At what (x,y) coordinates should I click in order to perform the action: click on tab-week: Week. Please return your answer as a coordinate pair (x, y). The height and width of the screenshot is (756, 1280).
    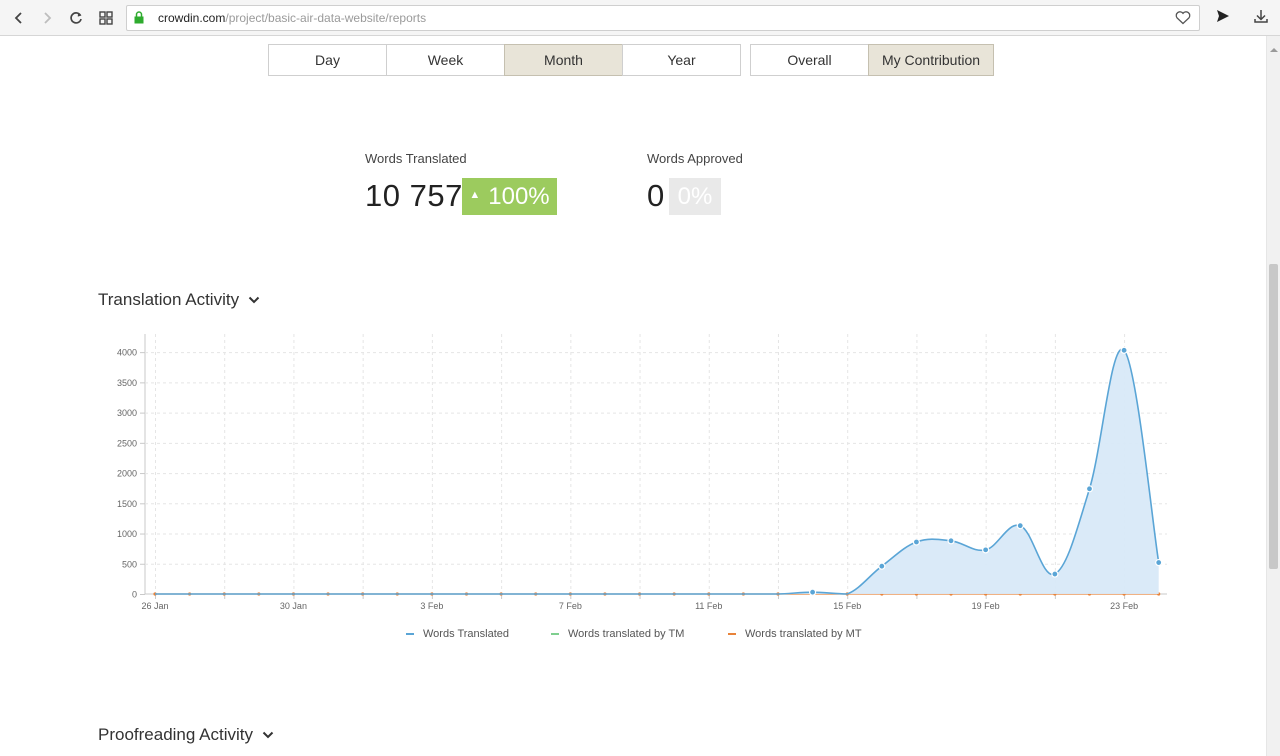
    Looking at the image, I should click on (445, 60).